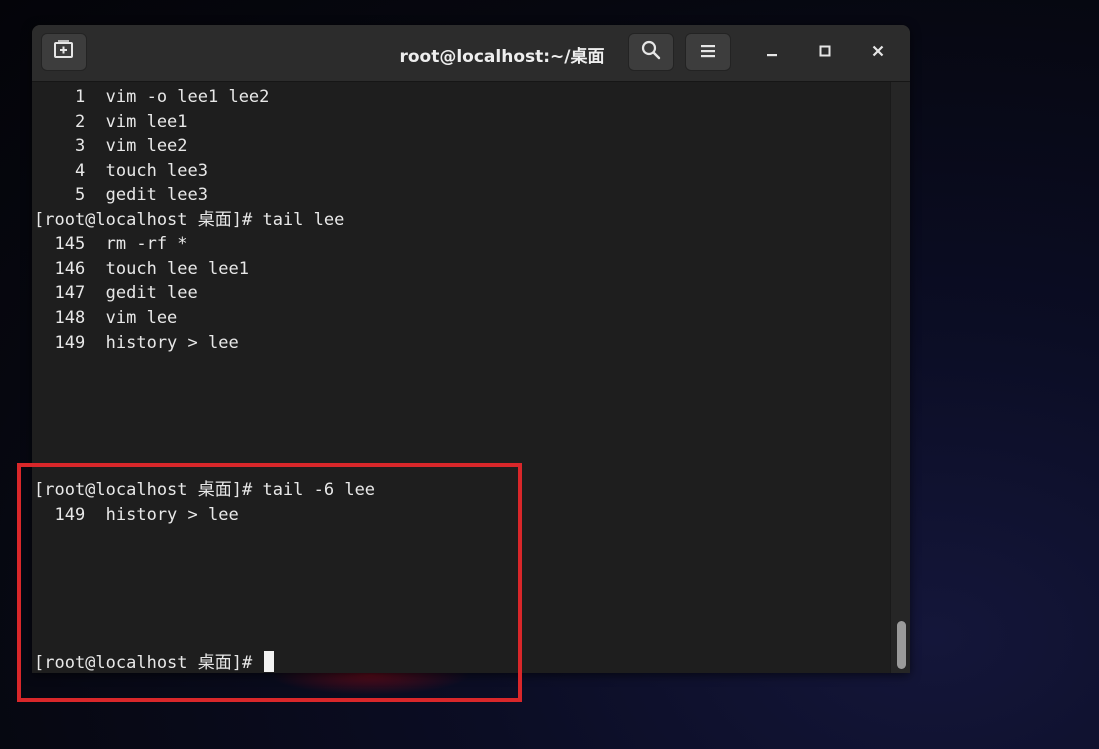 The image size is (1099, 749). Describe the element at coordinates (121, 171) in the screenshot. I see `terminal-line: 4 touch lee3` at that location.